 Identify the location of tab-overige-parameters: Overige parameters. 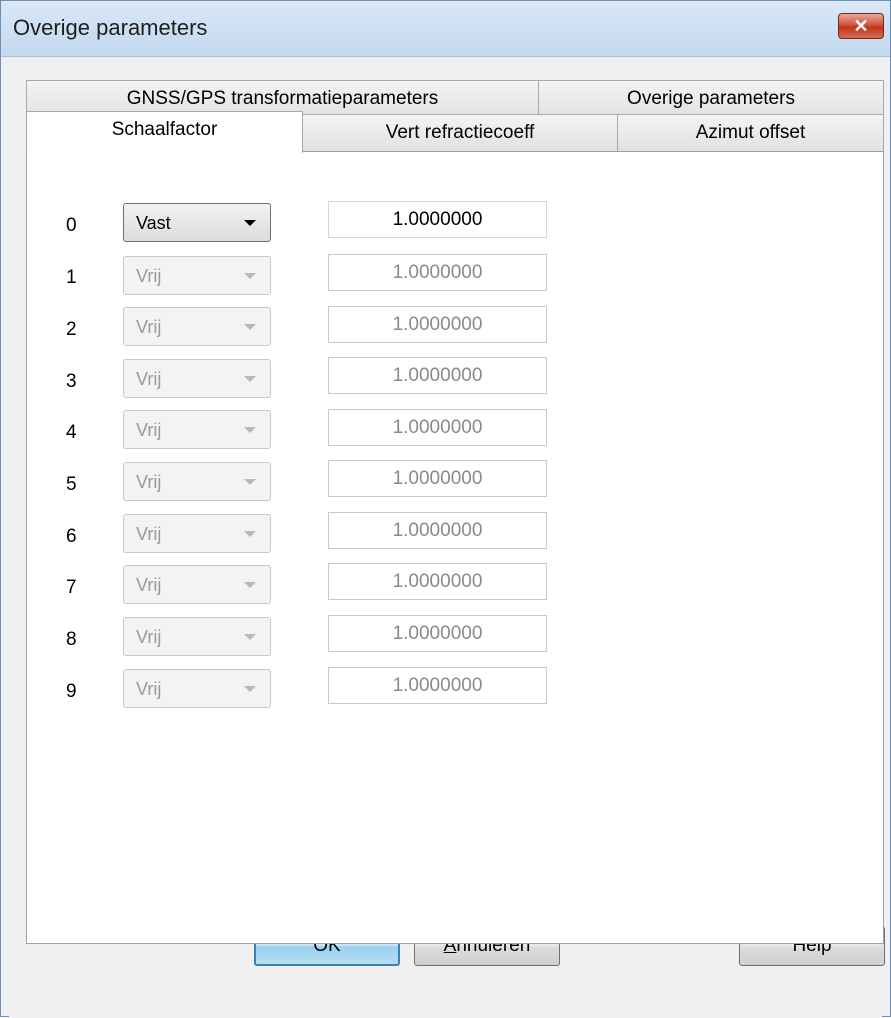
(711, 98).